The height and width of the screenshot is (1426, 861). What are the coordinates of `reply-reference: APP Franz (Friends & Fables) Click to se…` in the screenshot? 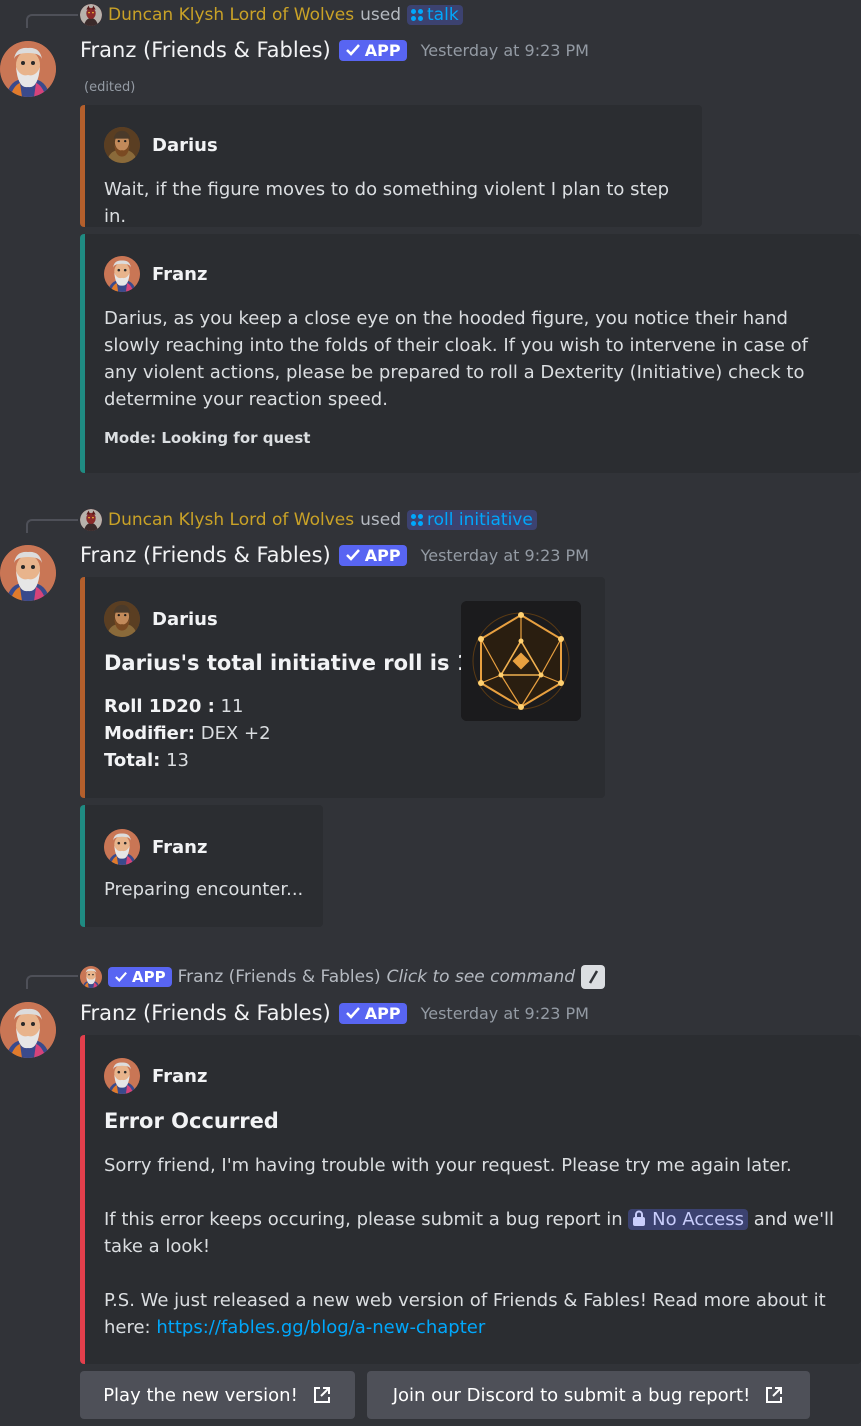 It's located at (343, 977).